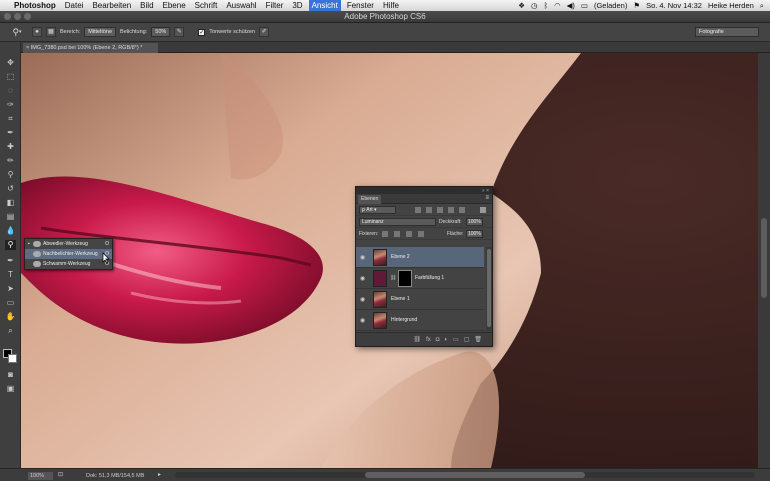  What do you see at coordinates (324, 5) in the screenshot?
I see `menu-ansicht: Ansicht` at bounding box center [324, 5].